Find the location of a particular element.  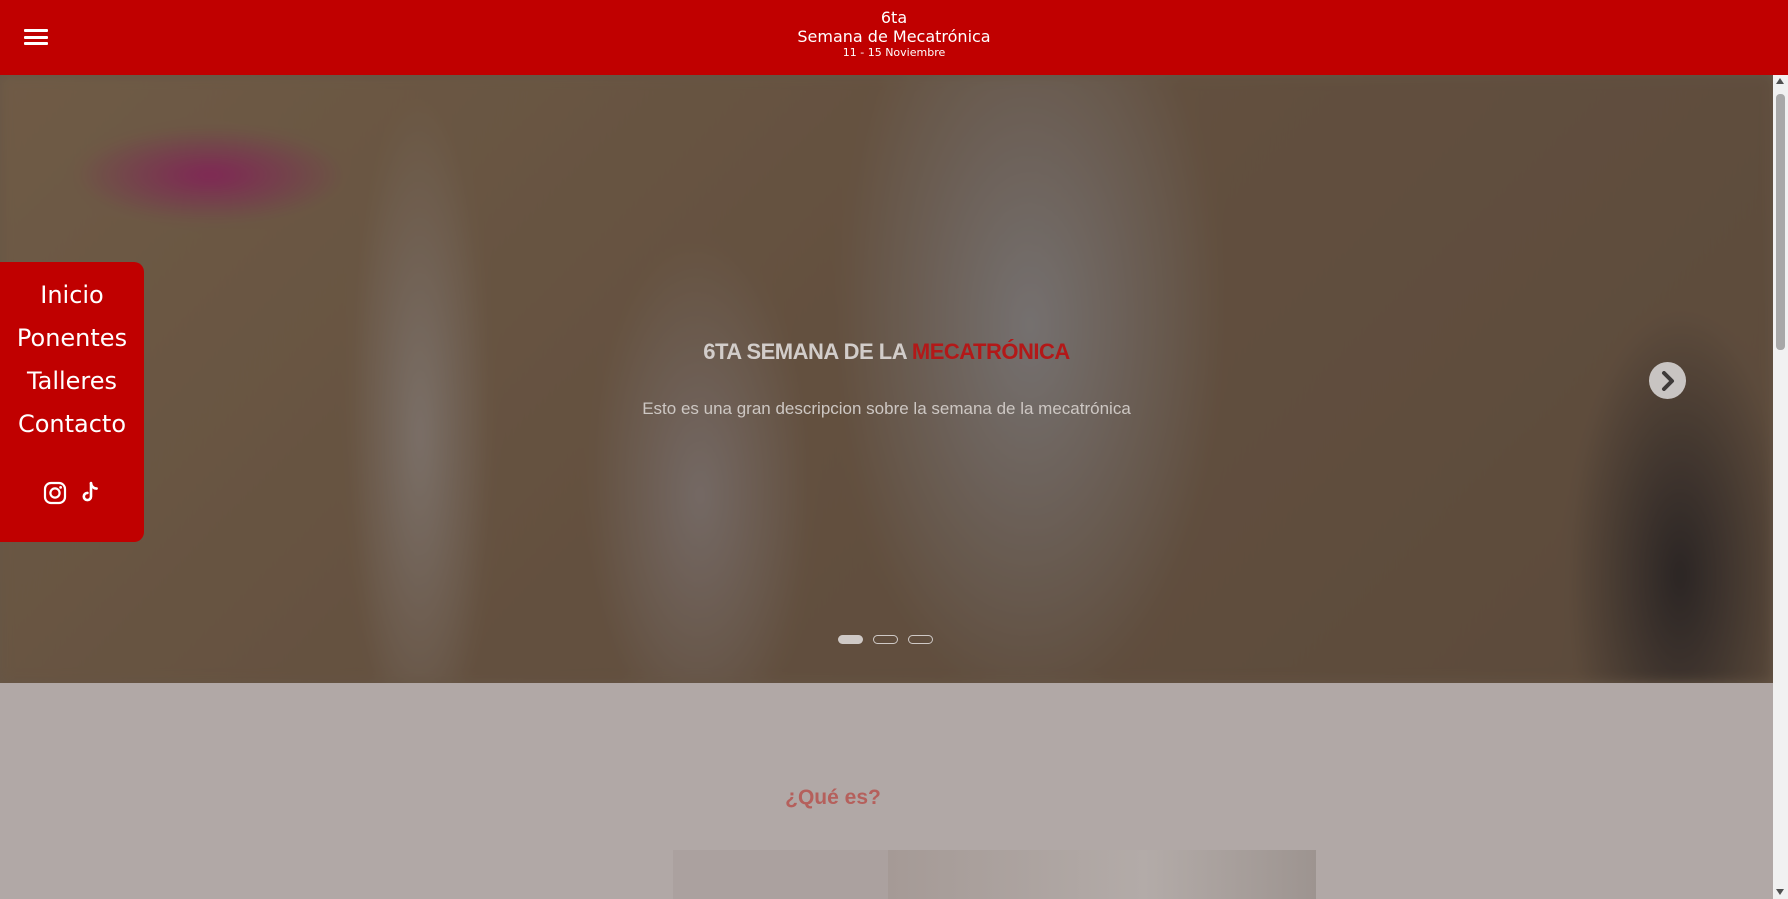

event-title: Semana de Mecatrónica is located at coordinates (894, 36).